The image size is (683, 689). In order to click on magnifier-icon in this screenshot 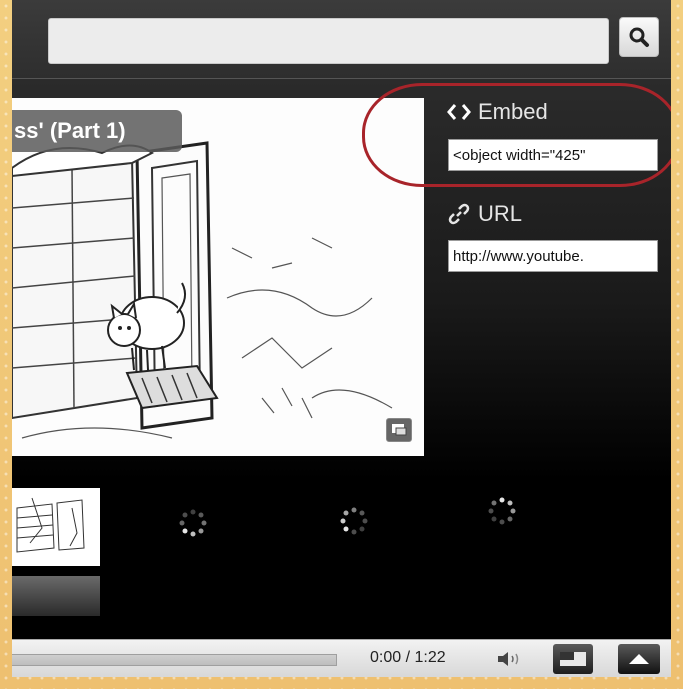, I will do `click(639, 37)`.